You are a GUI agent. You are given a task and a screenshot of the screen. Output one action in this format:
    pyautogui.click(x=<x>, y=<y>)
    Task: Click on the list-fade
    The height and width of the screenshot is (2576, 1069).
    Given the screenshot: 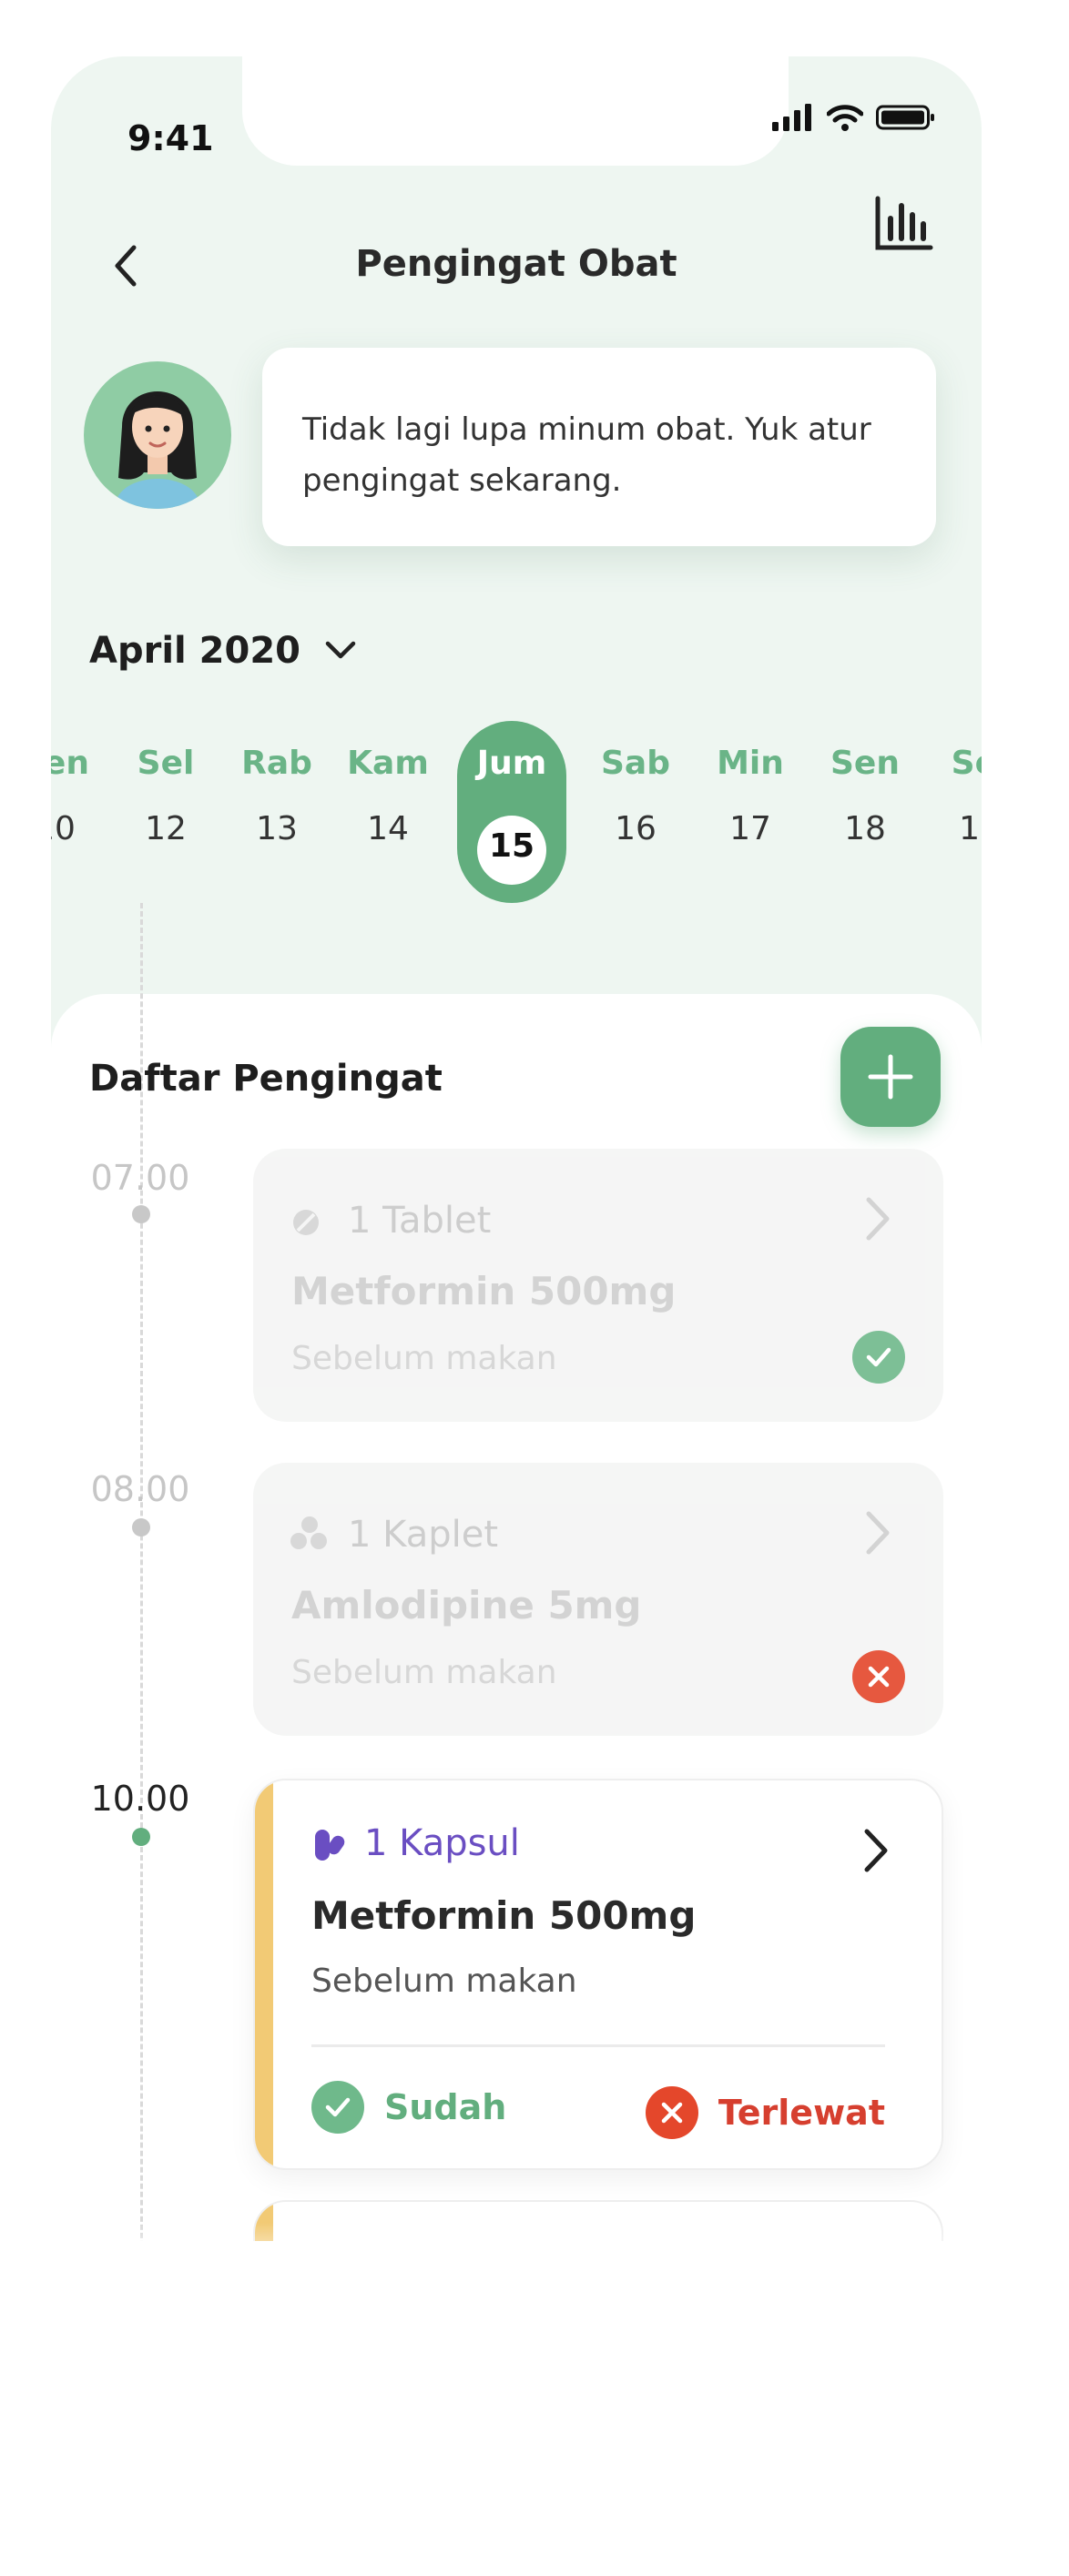 What is the action you would take?
    pyautogui.click(x=516, y=2232)
    